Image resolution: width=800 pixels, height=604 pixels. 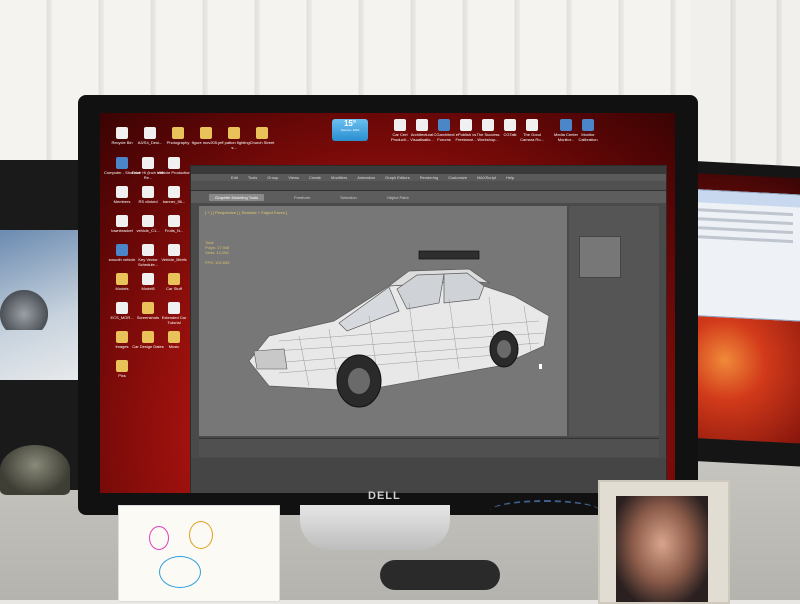 I want to click on desktop-icon: Extended Car Tutorial, so click(x=174, y=313).